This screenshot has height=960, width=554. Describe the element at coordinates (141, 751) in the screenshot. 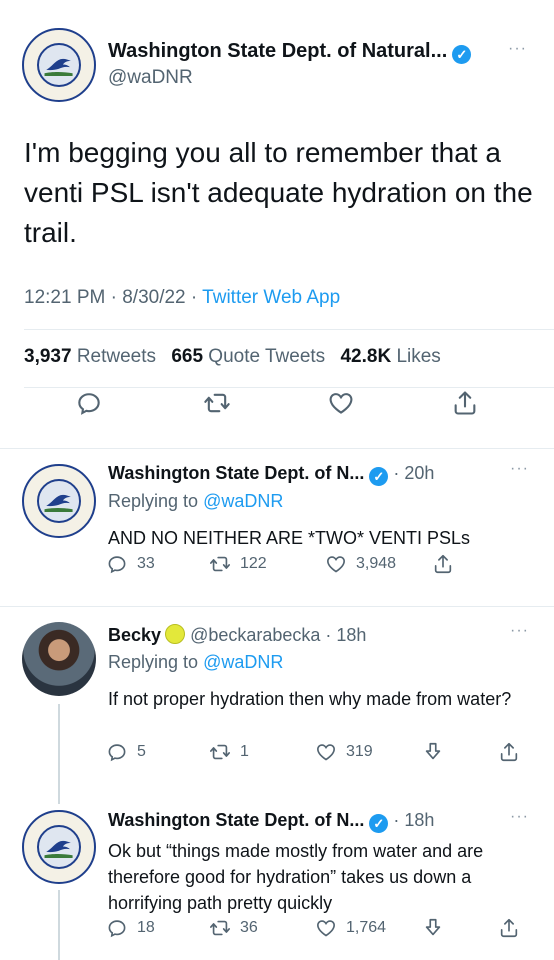

I see `reply-count: 5` at that location.